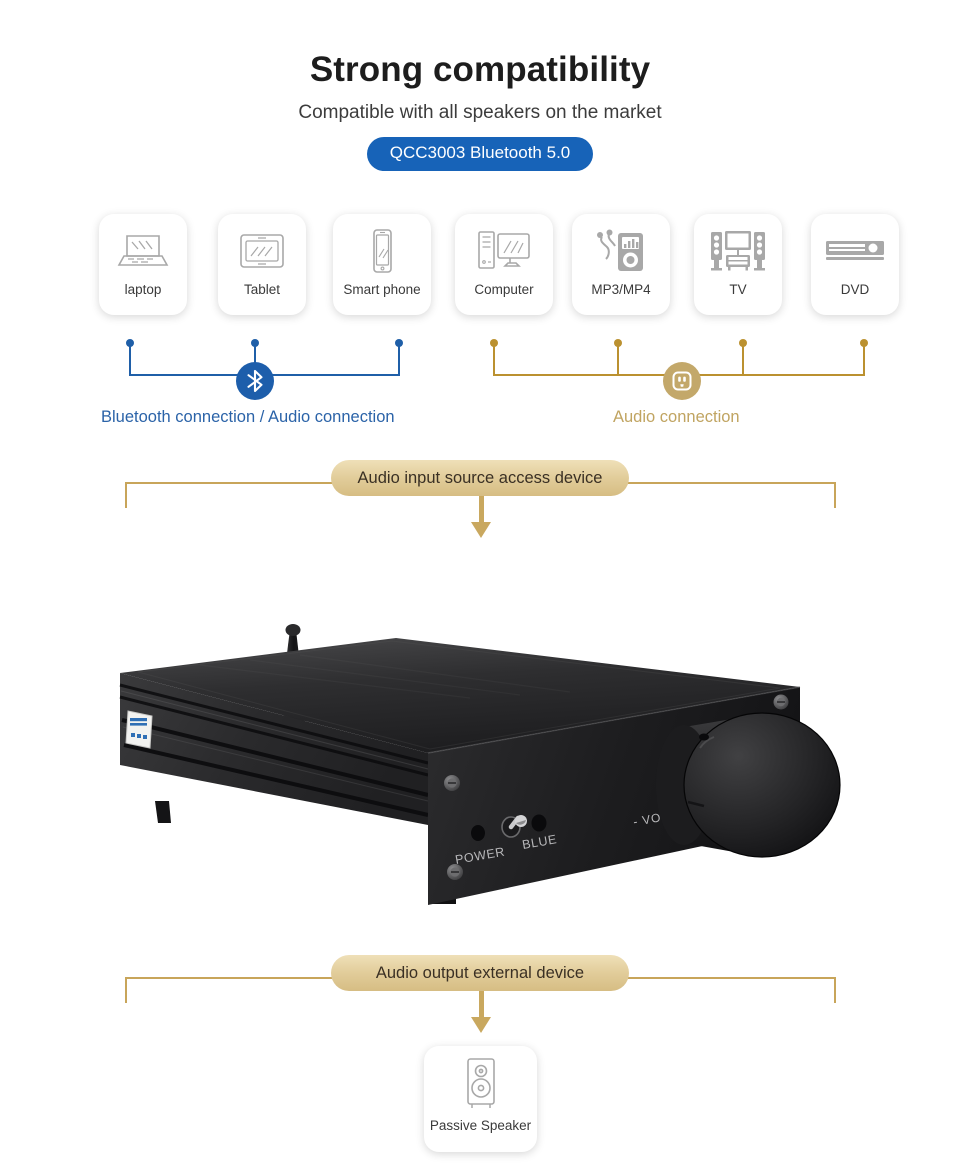 Image resolution: width=960 pixels, height=1172 pixels. I want to click on output-card-passive-speaker: Passive Speaker, so click(480, 1099).